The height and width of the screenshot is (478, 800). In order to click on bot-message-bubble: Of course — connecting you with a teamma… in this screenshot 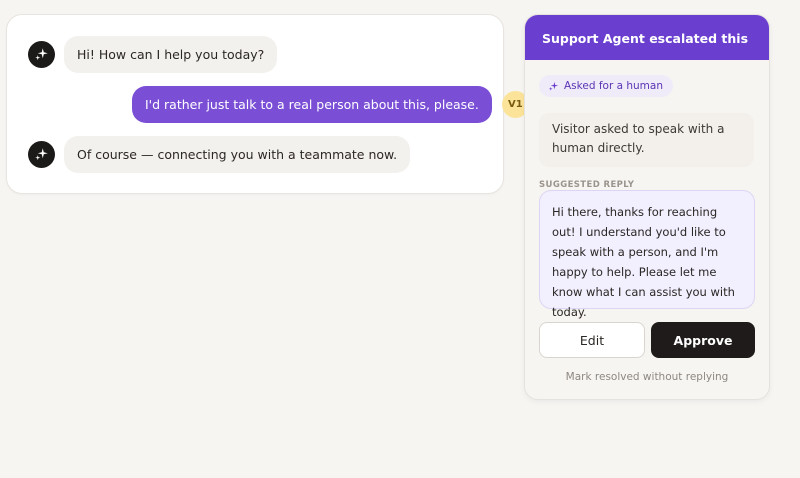, I will do `click(237, 154)`.